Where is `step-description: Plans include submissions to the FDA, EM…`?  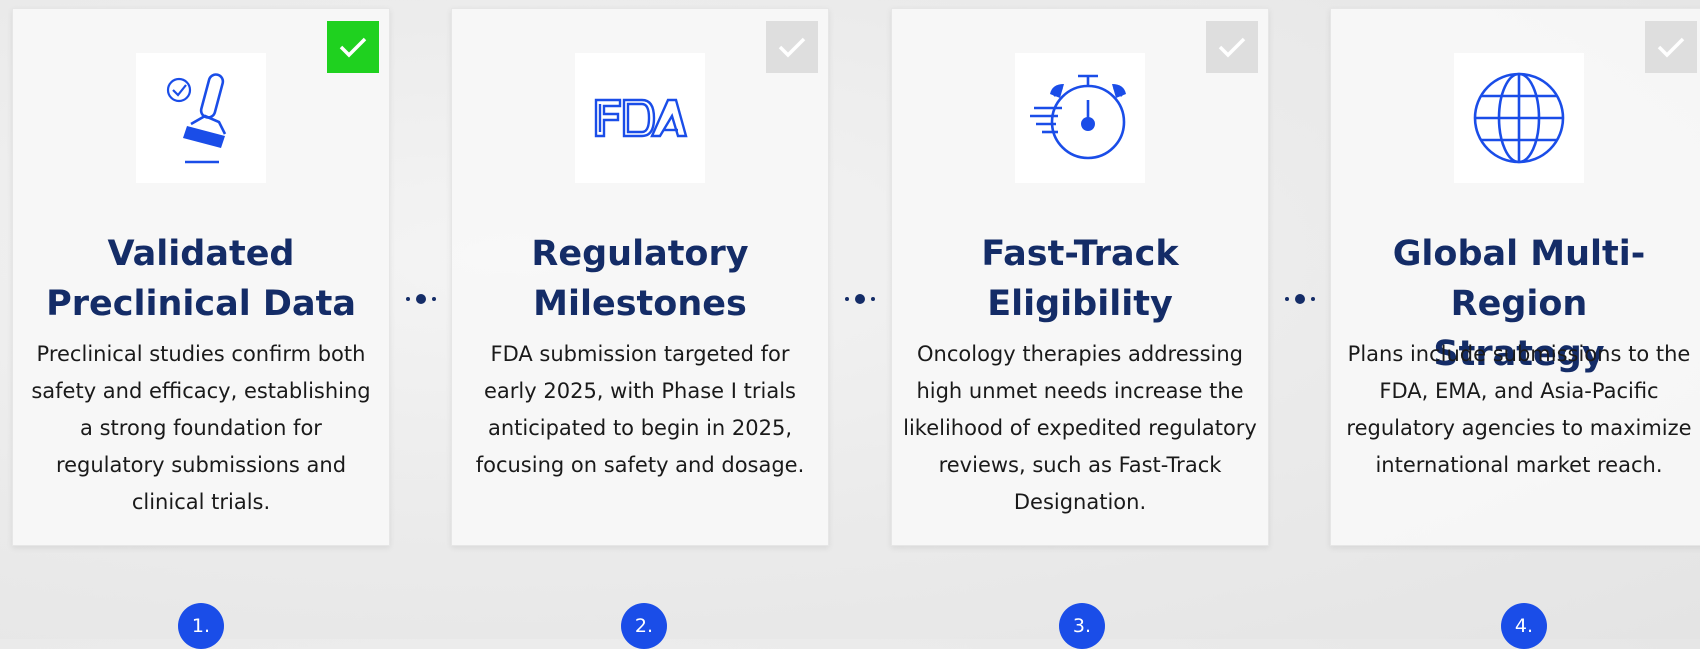
step-description: Plans include submissions to the FDA, EM… is located at coordinates (1519, 409).